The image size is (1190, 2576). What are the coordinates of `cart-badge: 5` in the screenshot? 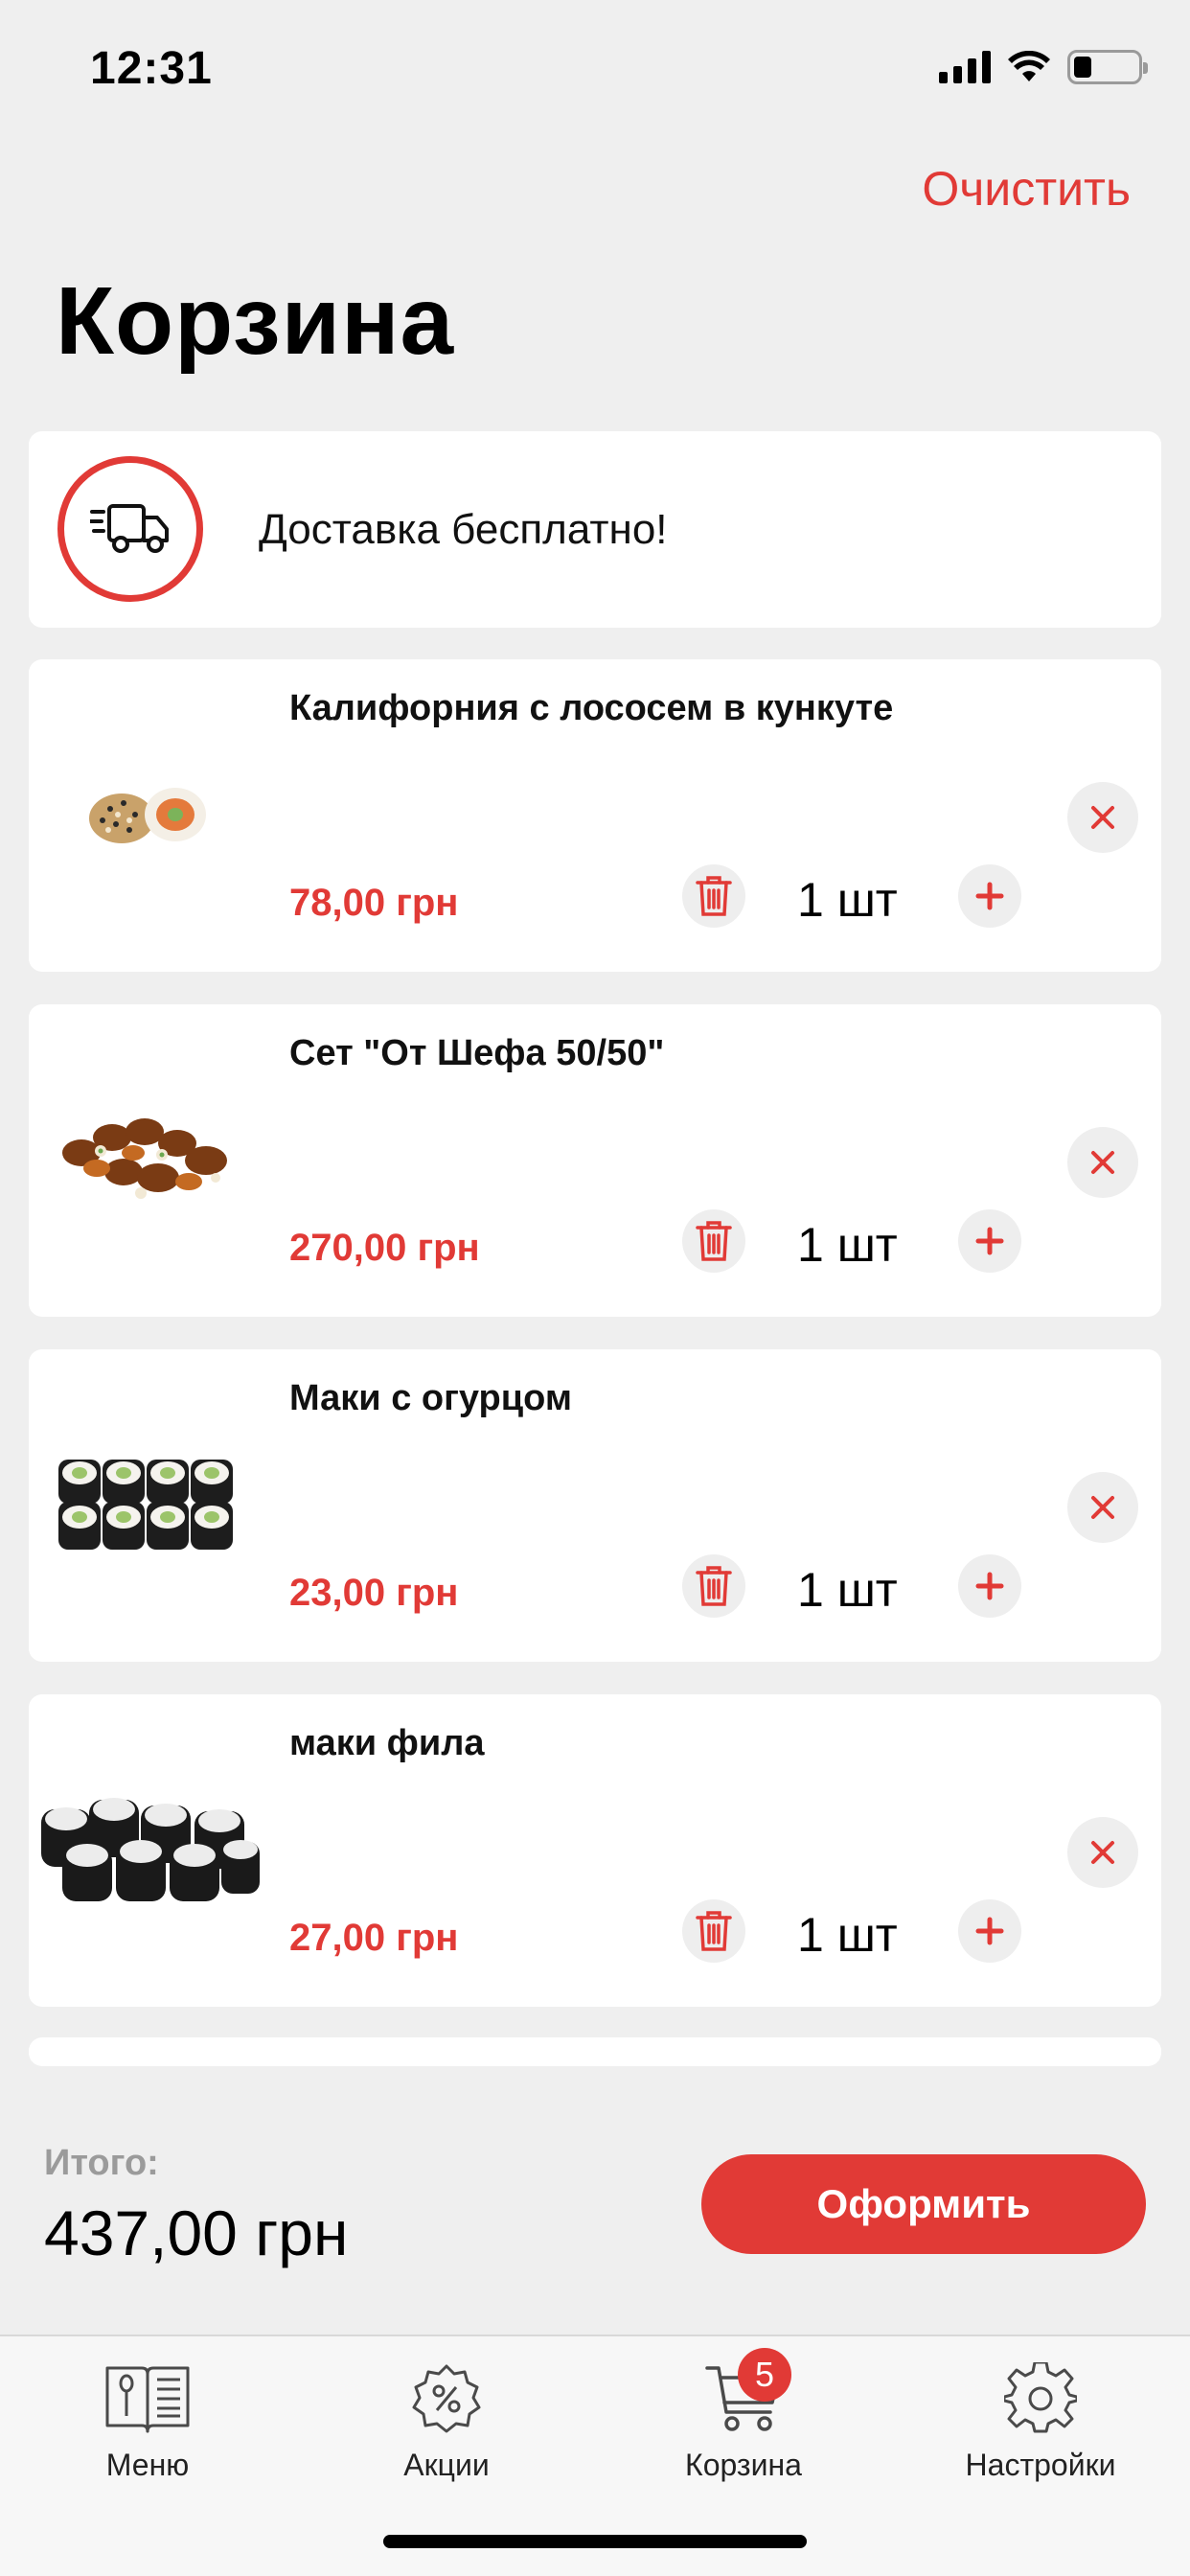 It's located at (764, 2375).